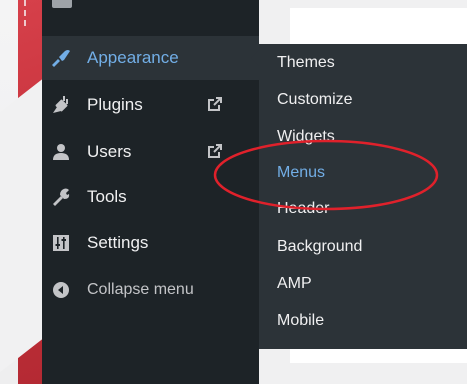  I want to click on wrench-icon, so click(61, 197).